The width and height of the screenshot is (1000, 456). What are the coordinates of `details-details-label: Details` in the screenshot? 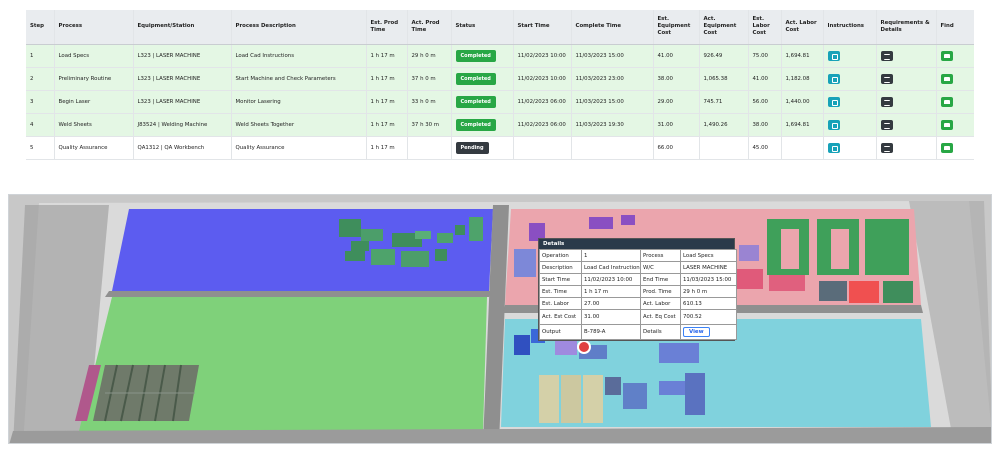 It's located at (660, 332).